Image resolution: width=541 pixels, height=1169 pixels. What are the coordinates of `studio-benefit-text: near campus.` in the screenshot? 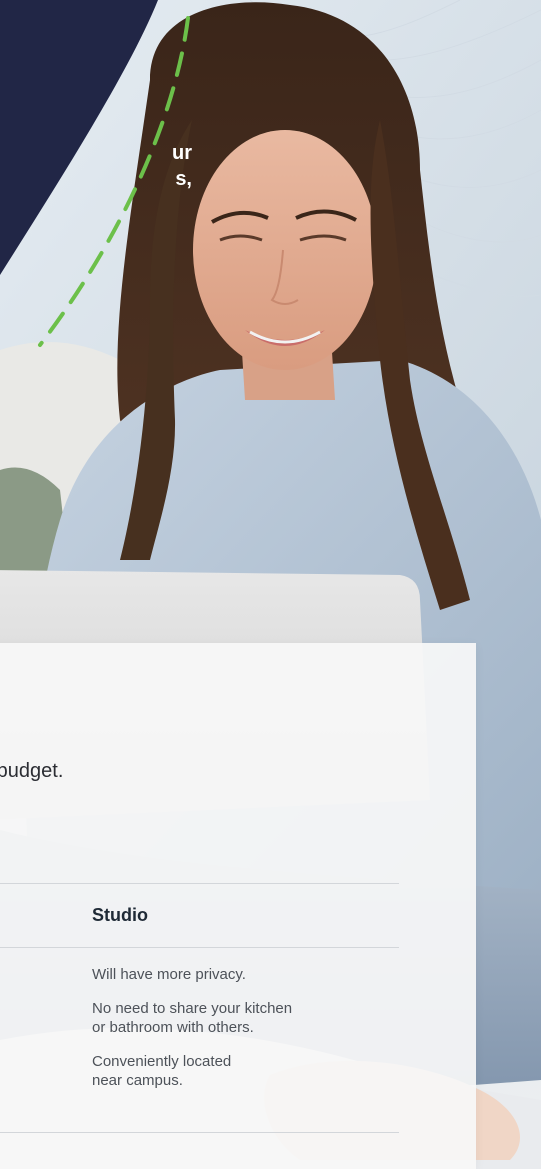 It's located at (137, 1080).